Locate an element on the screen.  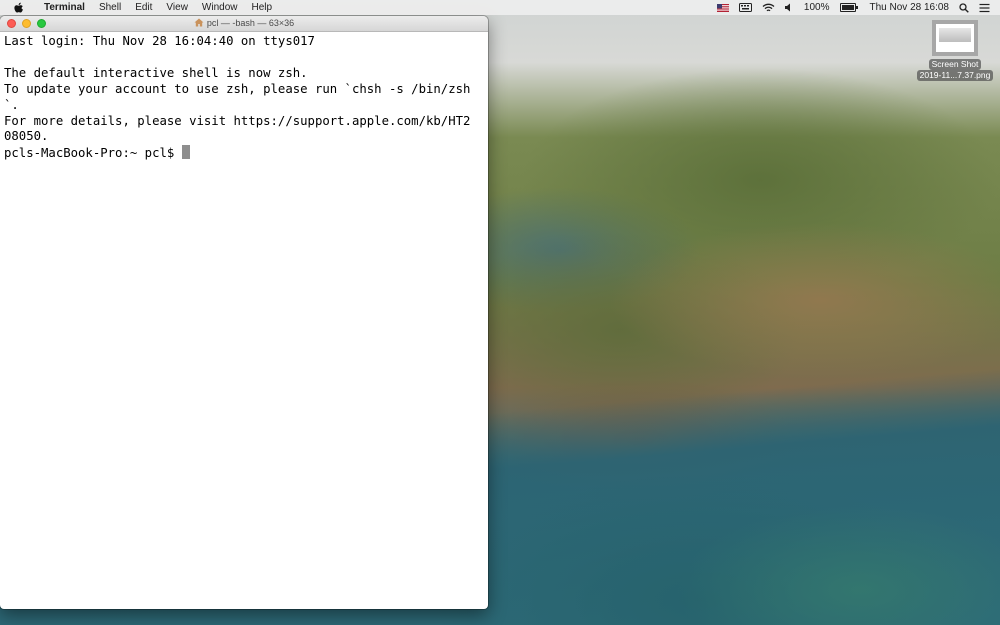
menu-window: Window is located at coordinates (220, 7).